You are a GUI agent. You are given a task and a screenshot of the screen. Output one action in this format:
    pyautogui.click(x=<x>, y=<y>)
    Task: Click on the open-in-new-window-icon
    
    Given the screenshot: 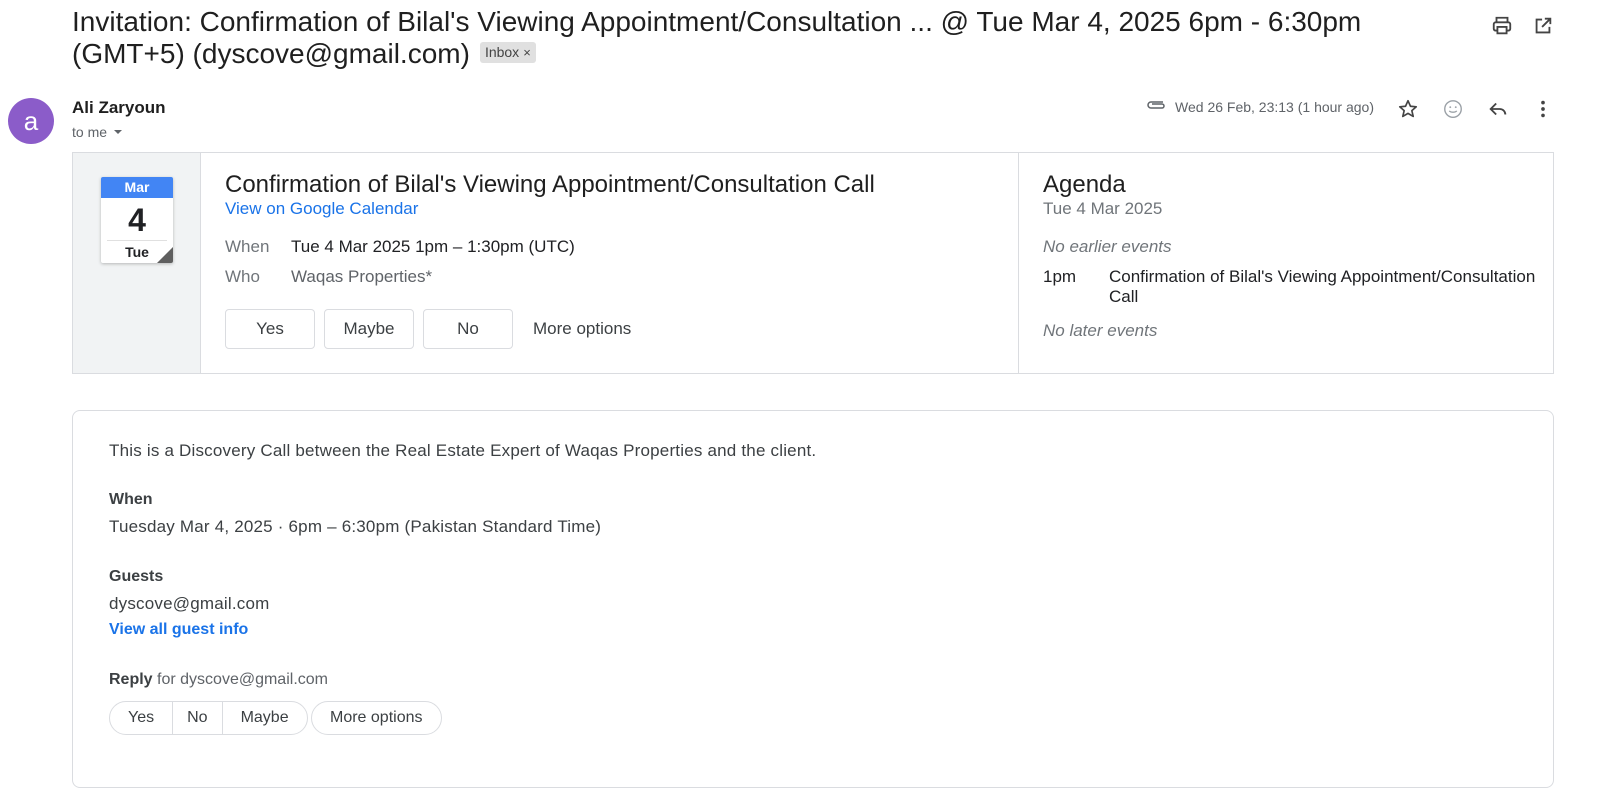 What is the action you would take?
    pyautogui.click(x=1543, y=26)
    